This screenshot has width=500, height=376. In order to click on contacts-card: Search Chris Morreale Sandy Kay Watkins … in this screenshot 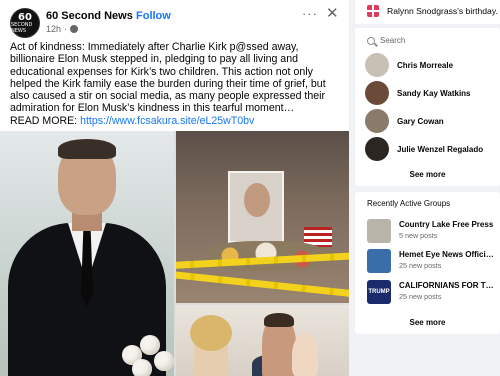, I will do `click(427, 107)`.